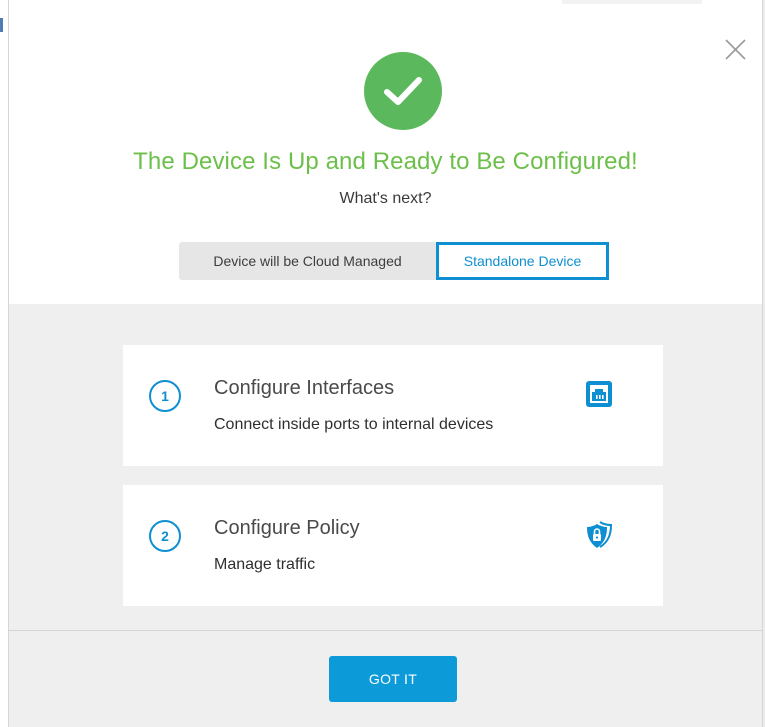 The image size is (765, 727). What do you see at coordinates (522, 261) in the screenshot?
I see `standalone-device-option: Standalone Device` at bounding box center [522, 261].